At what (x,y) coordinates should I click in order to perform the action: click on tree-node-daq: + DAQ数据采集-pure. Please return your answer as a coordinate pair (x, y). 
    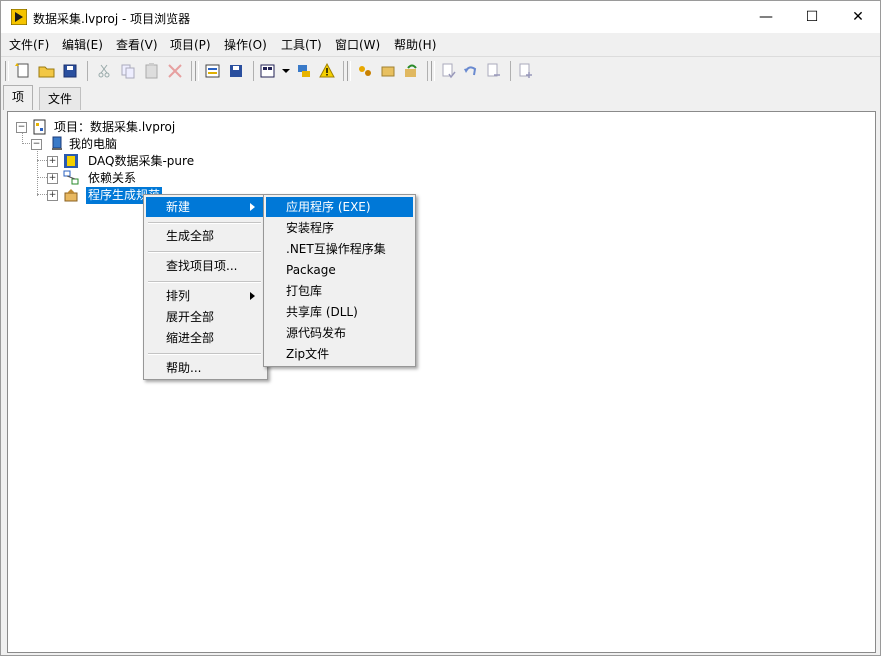
    Looking at the image, I should click on (147, 161).